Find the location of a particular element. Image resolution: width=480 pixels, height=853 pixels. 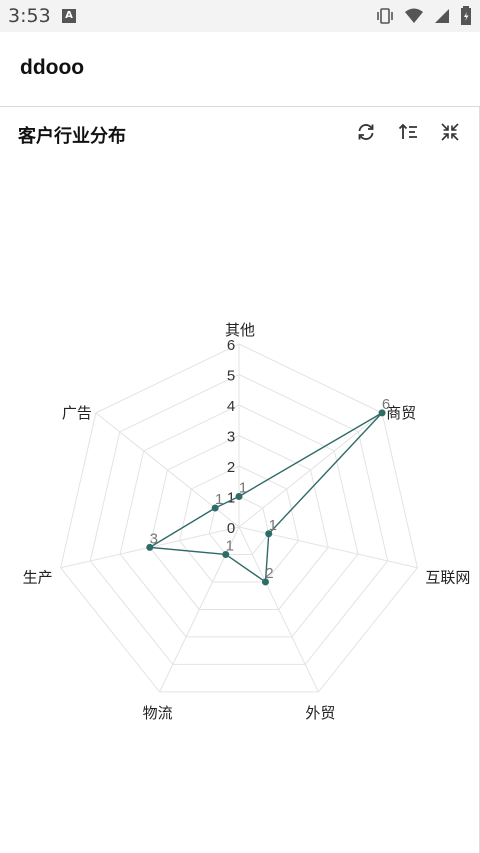

status-icons is located at coordinates (424, 16).